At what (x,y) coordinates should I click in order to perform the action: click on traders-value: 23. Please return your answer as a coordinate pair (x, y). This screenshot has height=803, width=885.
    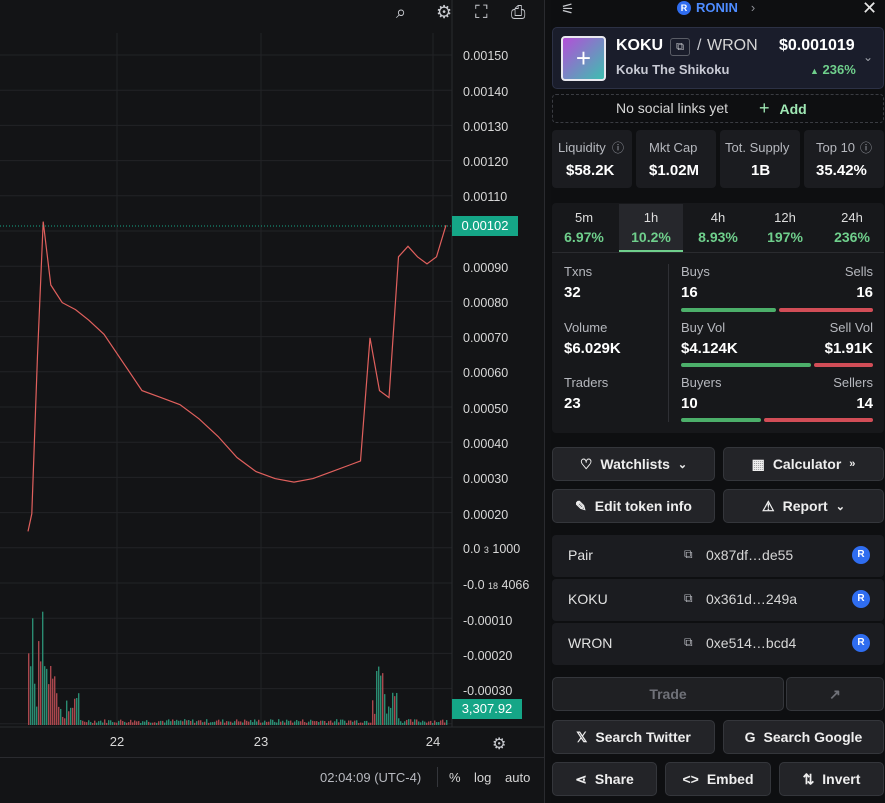
    Looking at the image, I should click on (572, 403).